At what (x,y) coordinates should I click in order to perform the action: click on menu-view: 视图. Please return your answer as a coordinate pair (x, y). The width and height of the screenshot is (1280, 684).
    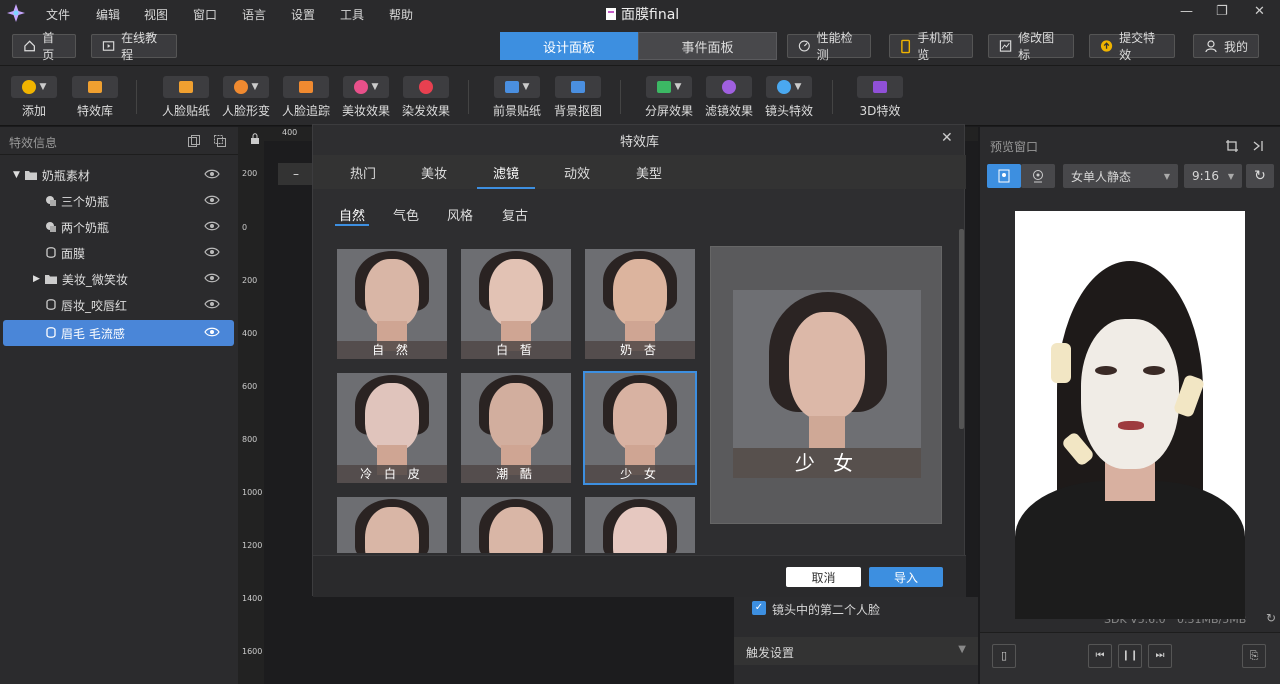
    Looking at the image, I should click on (156, 14).